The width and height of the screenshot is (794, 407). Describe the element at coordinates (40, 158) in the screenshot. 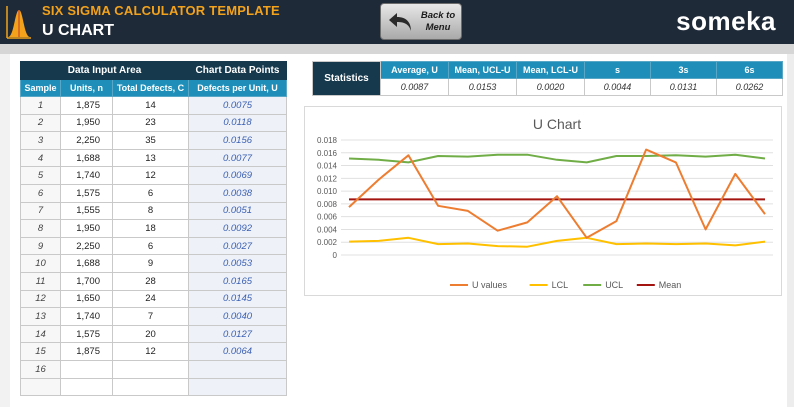

I see `sample-cell: 4` at that location.